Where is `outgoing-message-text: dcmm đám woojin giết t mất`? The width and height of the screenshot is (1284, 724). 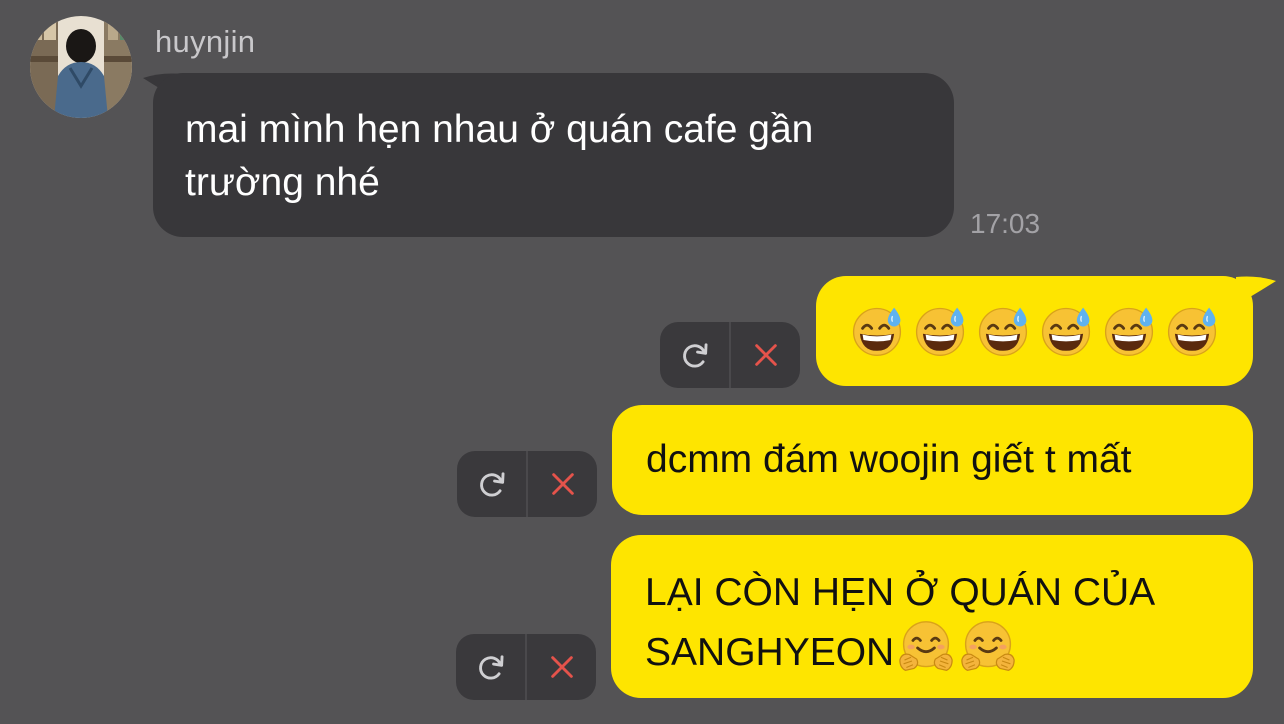 outgoing-message-text: dcmm đám woojin giết t mất is located at coordinates (889, 459).